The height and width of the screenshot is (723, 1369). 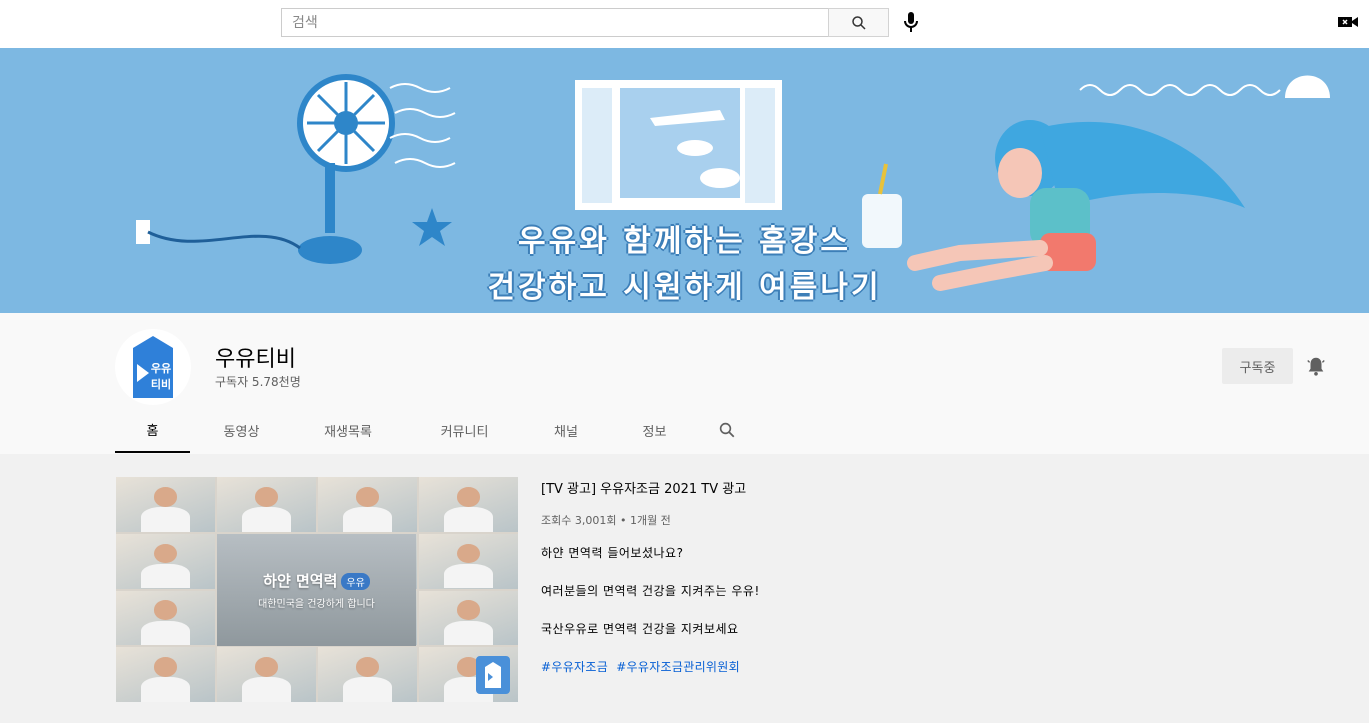 I want to click on channel-search-button, so click(x=727, y=430).